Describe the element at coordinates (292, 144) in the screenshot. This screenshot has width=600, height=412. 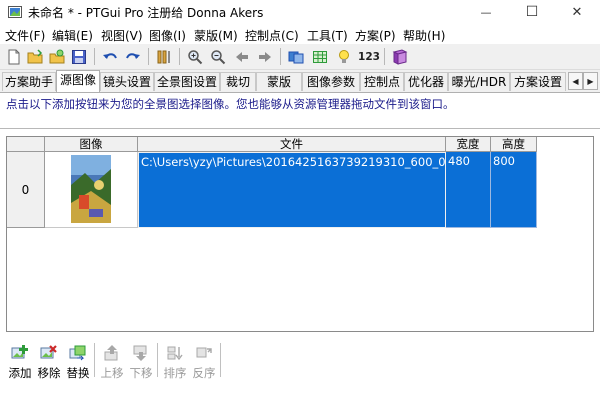
I see `column-header-file: 文件` at that location.